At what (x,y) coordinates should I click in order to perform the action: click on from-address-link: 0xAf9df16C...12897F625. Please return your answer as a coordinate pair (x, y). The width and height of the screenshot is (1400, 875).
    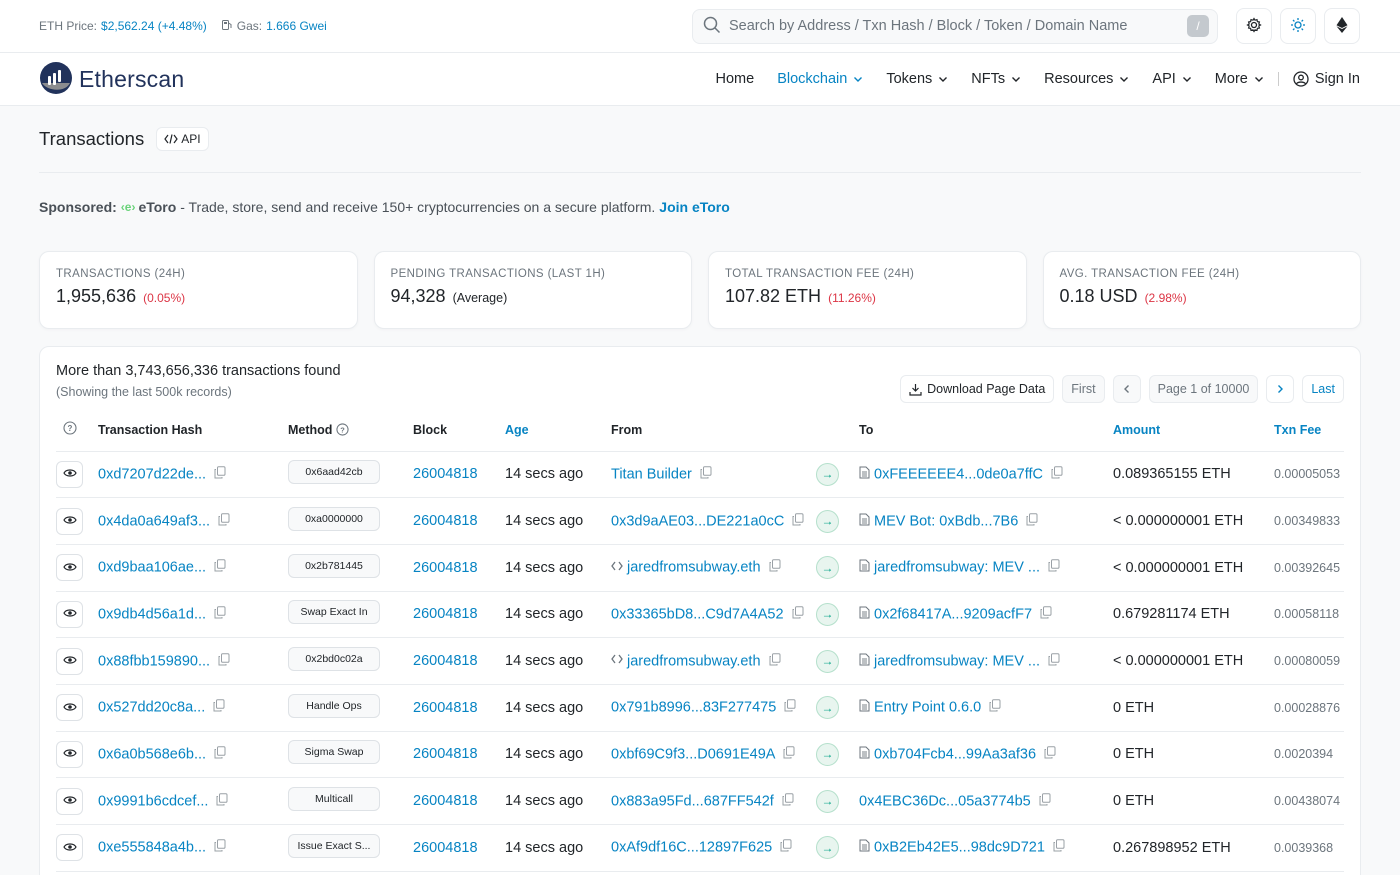
    Looking at the image, I should click on (691, 848).